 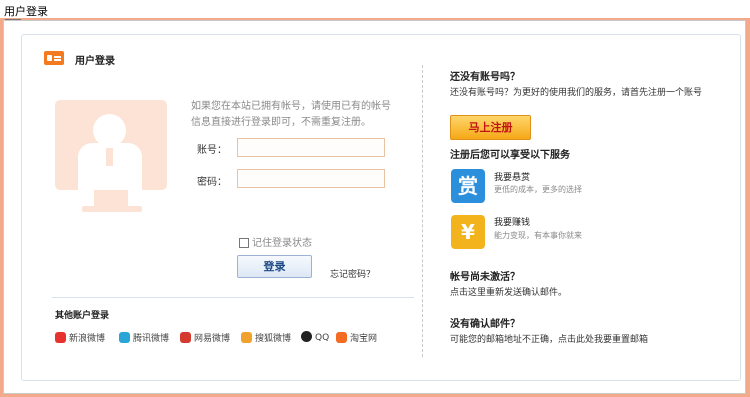 What do you see at coordinates (549, 338) in the screenshot?
I see `reset-email-link: 可能您的邮箱地址不正确，点击此处我要重置邮箱` at bounding box center [549, 338].